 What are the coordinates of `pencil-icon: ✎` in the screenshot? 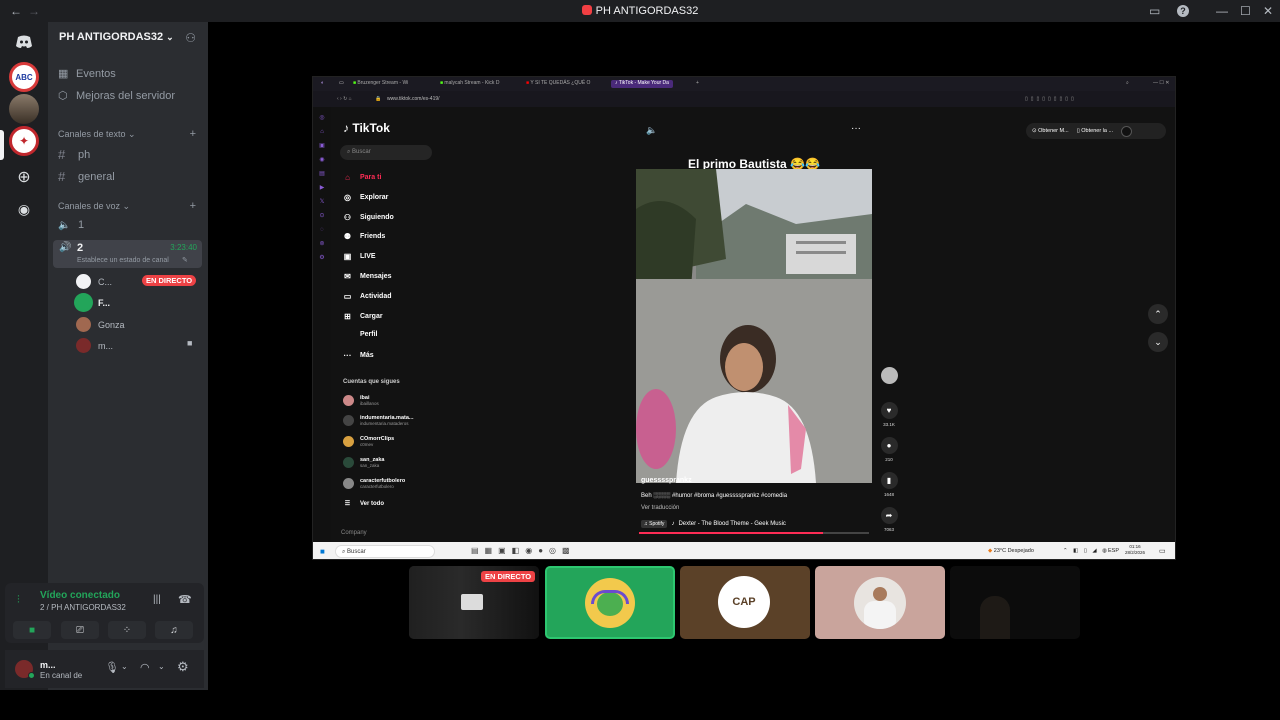 It's located at (185, 260).